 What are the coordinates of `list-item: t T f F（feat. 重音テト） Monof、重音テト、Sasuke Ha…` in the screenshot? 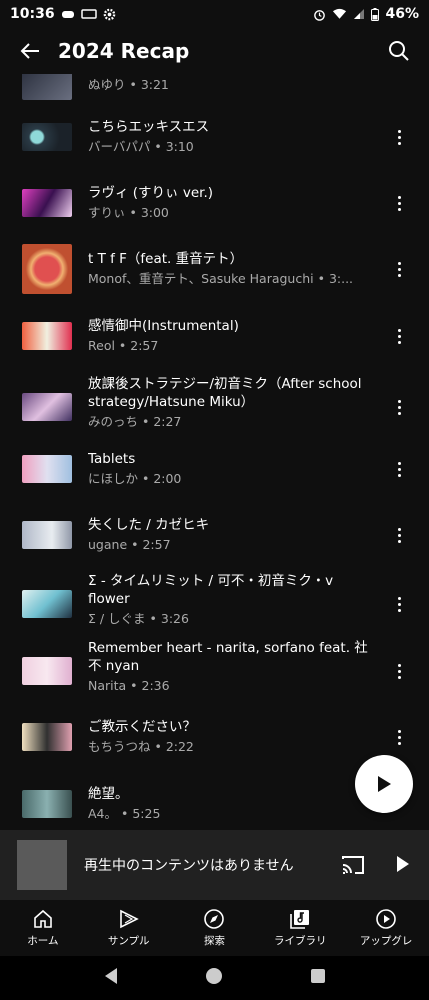 It's located at (214, 269).